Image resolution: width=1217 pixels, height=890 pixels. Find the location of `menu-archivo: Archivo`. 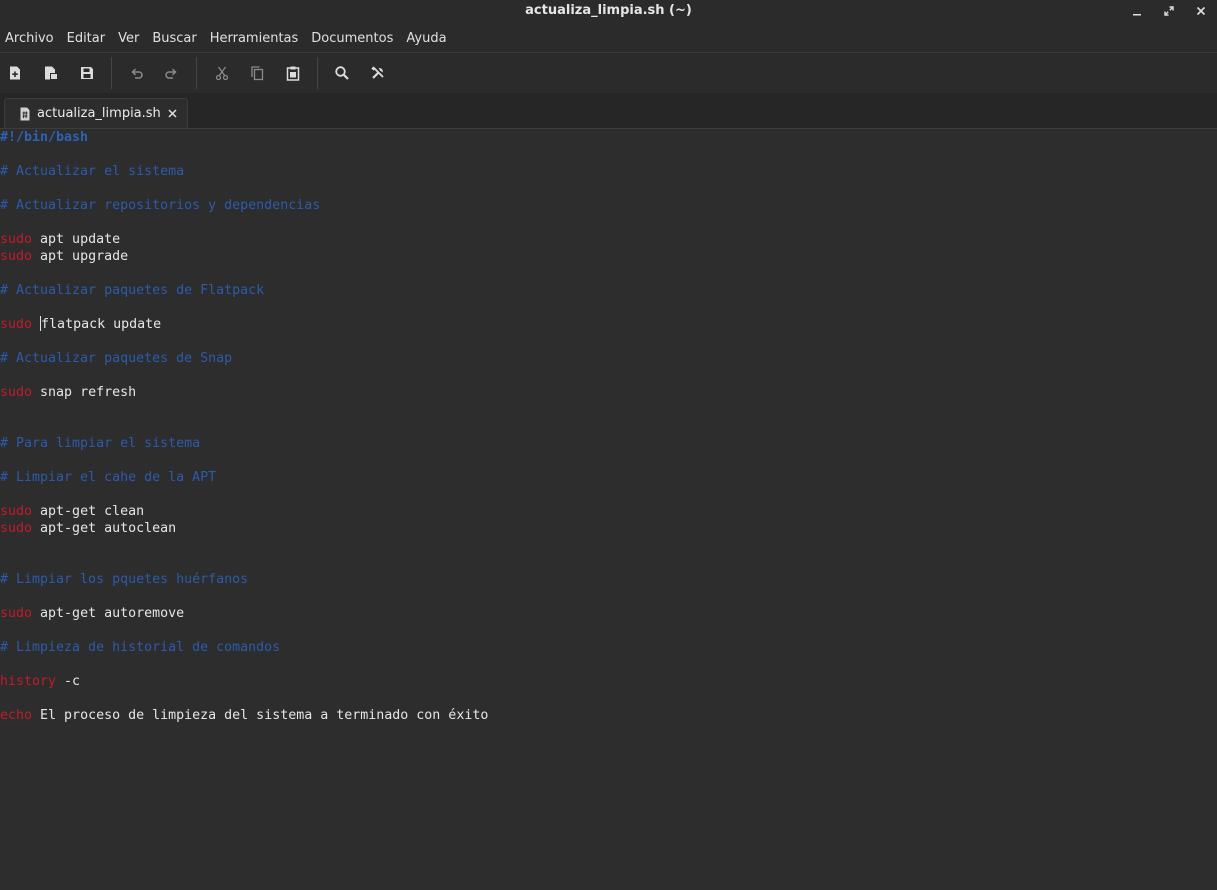

menu-archivo: Archivo is located at coordinates (29, 39).